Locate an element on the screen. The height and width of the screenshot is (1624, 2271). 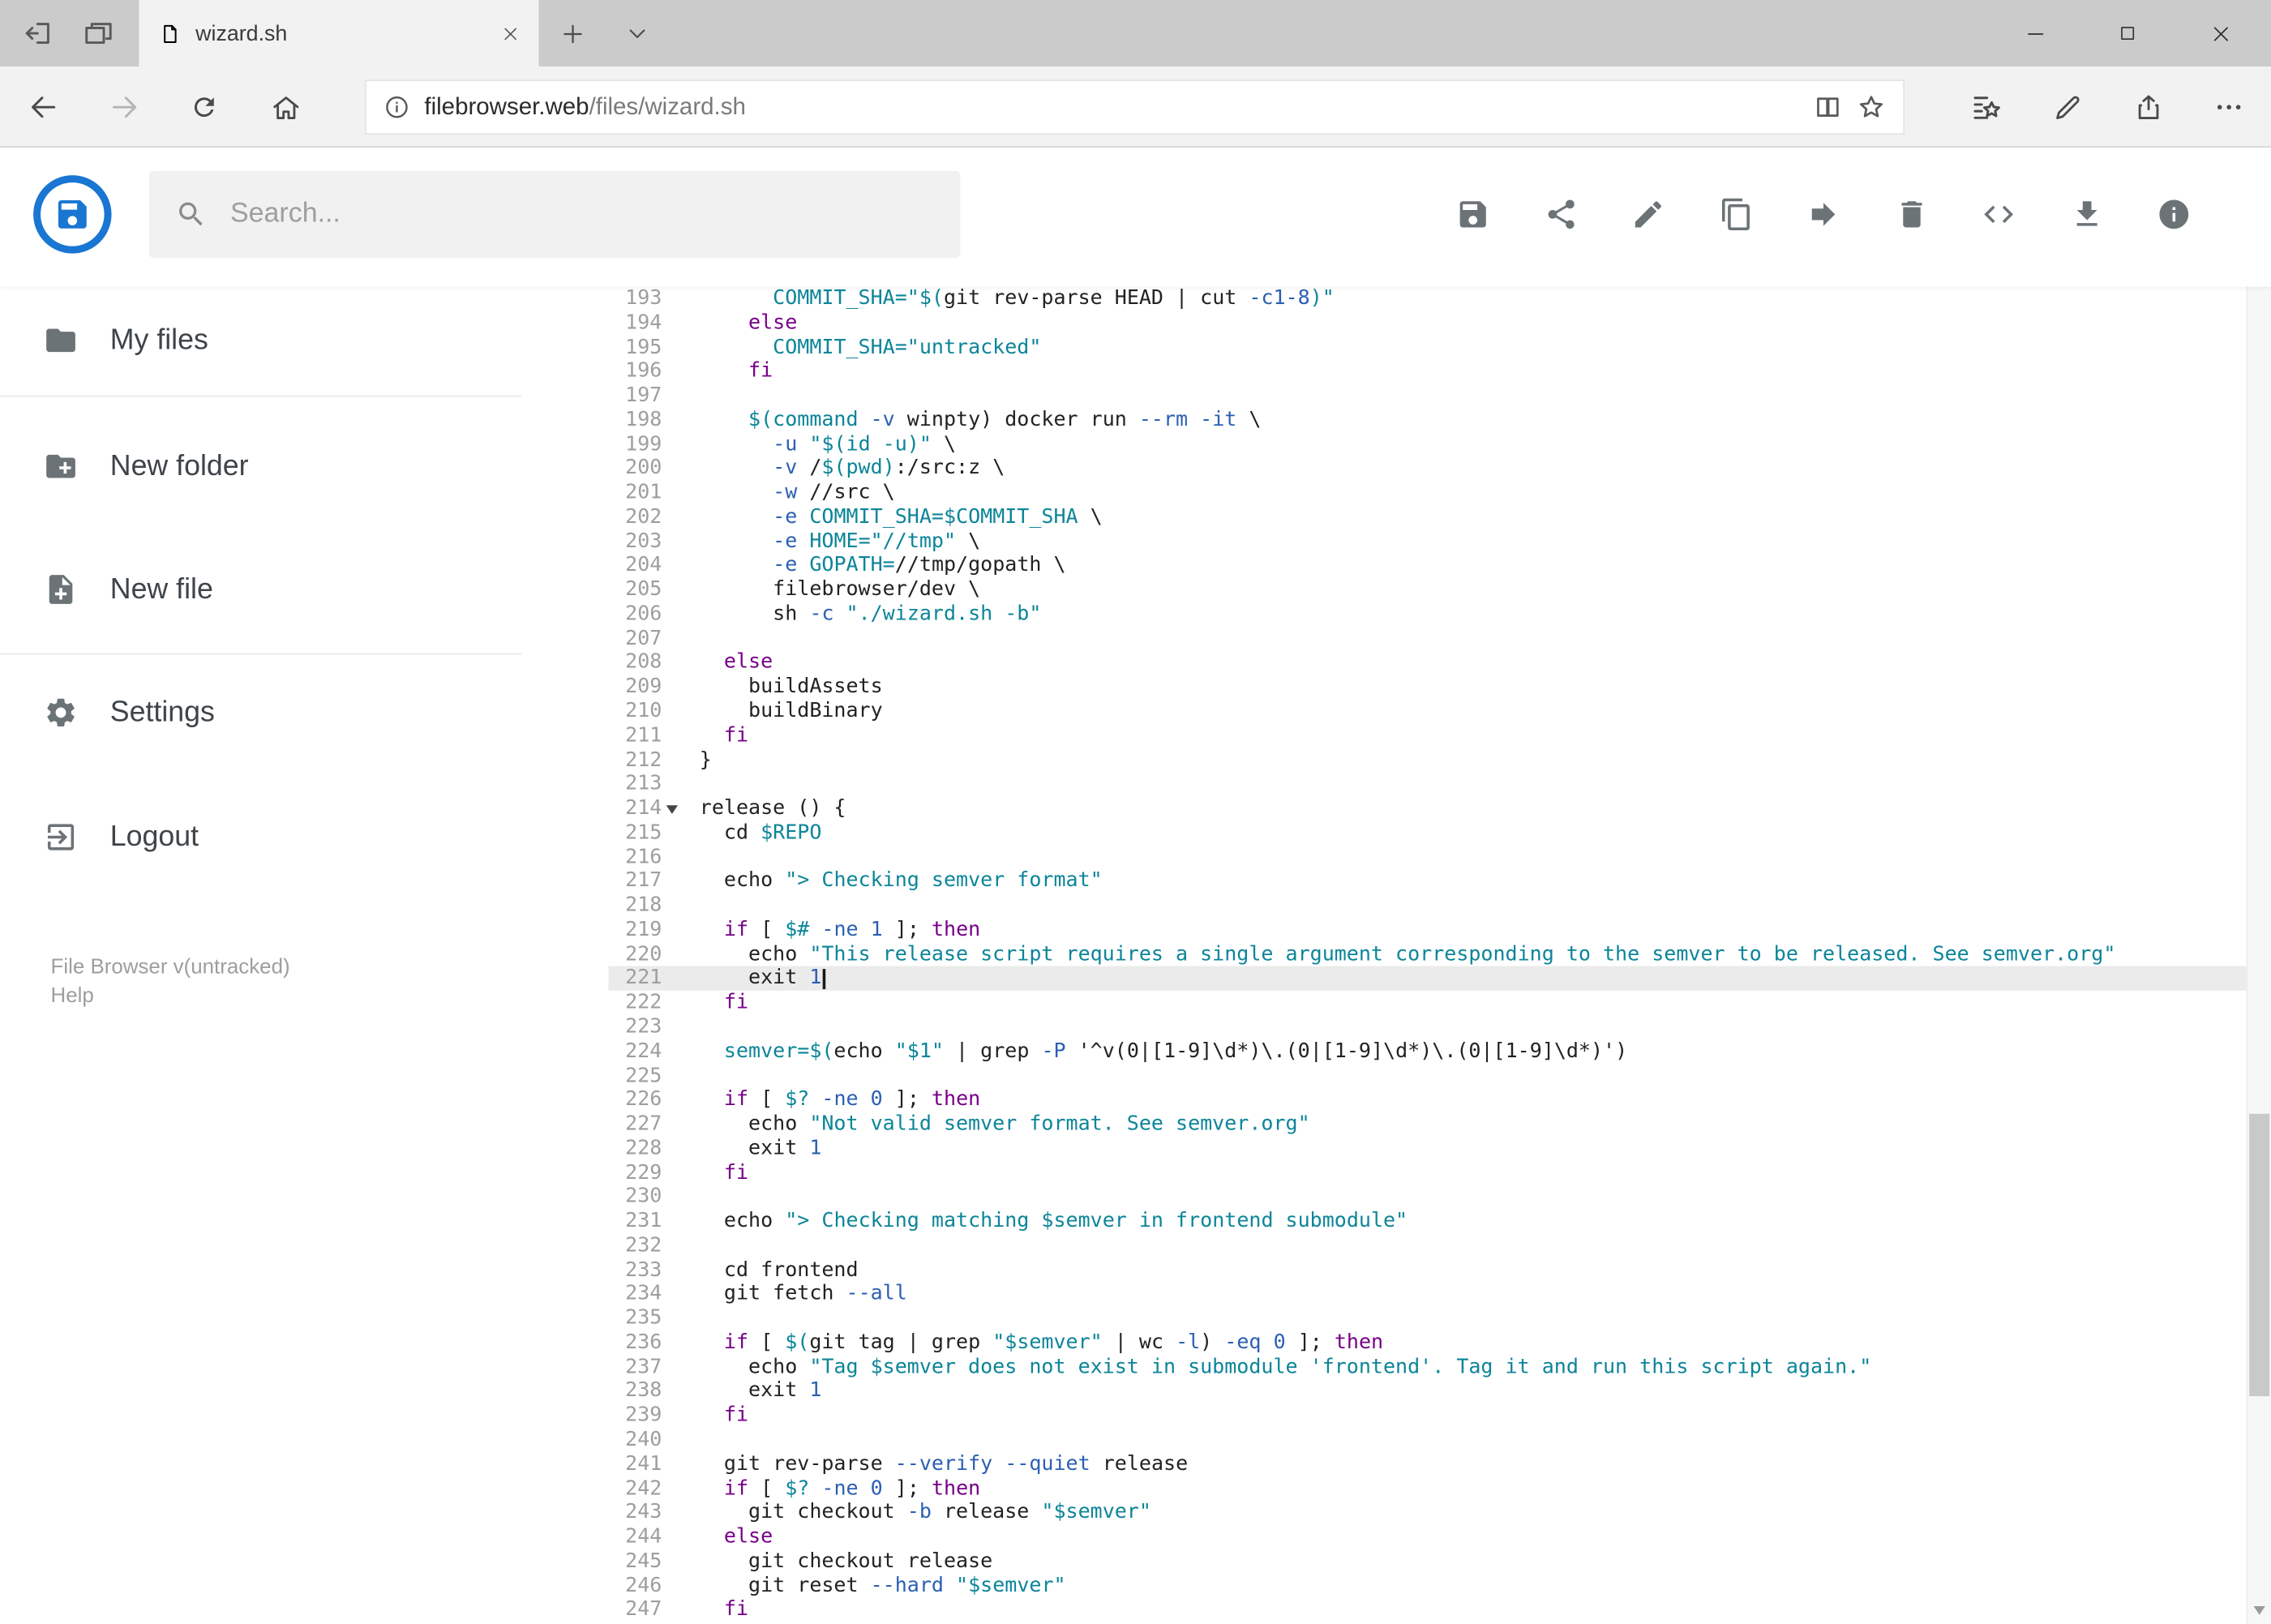
code-line-213: 213 is located at coordinates (1427, 785).